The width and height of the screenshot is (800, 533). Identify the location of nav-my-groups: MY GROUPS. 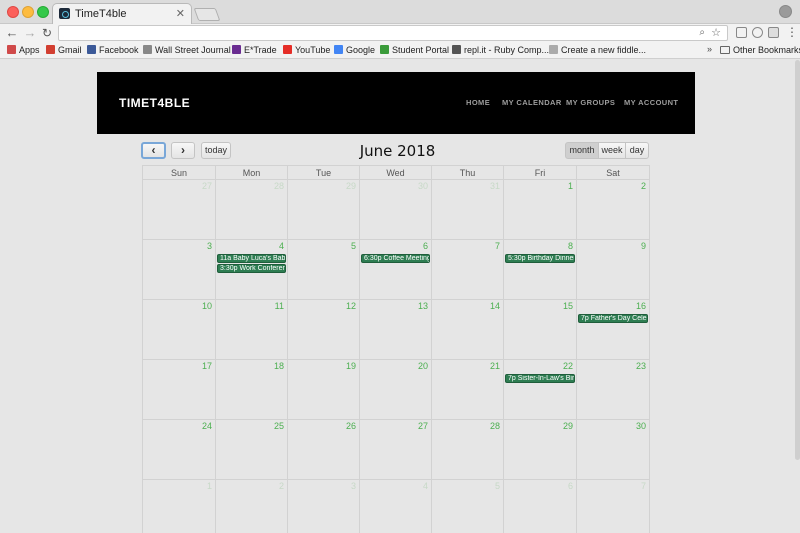
(590, 102).